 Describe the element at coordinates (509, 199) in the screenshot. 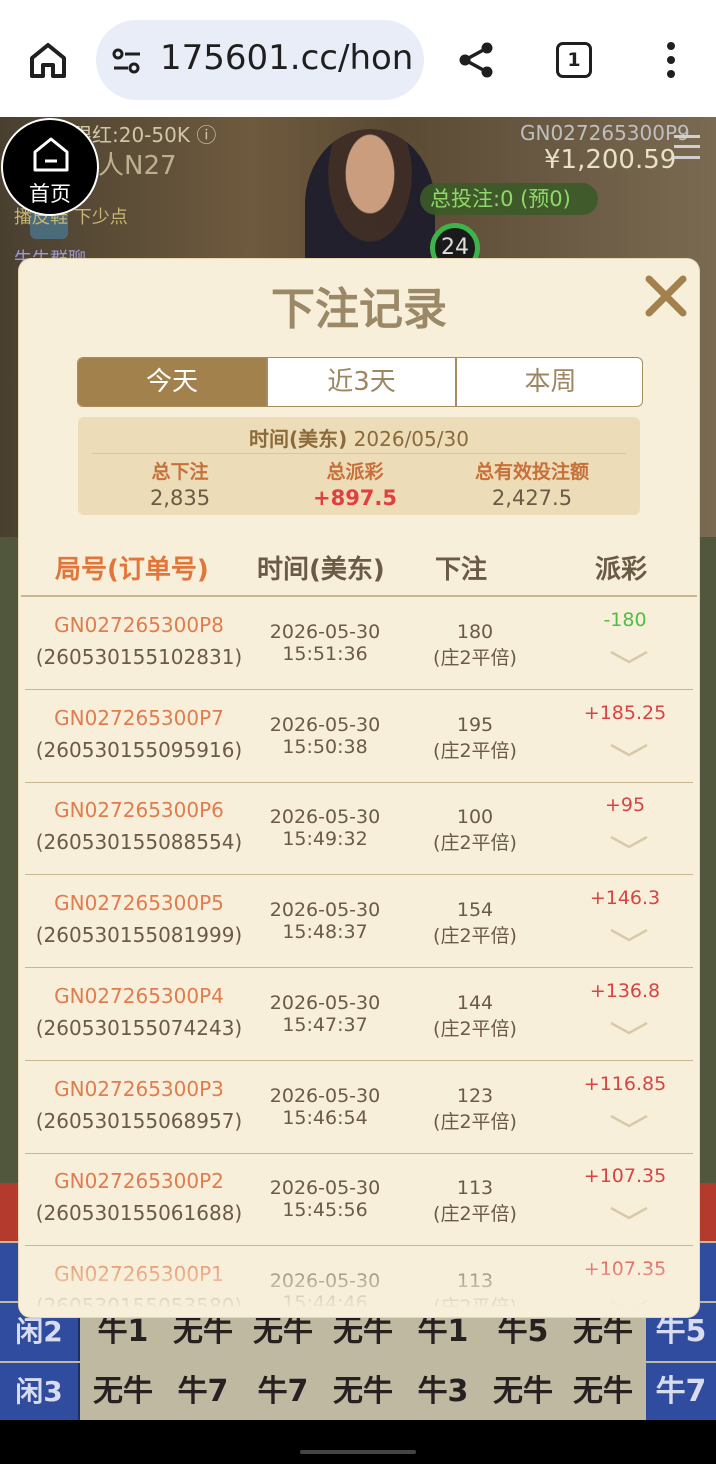

I see `total-bet-badge: 总投注:0 (预0)` at that location.